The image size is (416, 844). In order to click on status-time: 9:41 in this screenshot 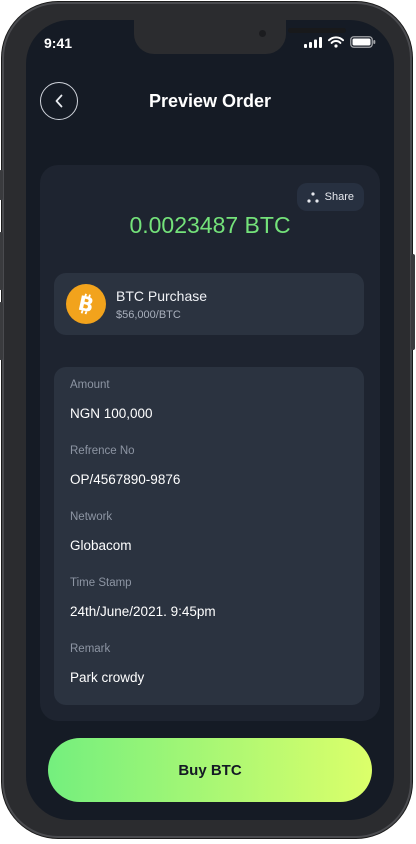, I will do `click(58, 43)`.